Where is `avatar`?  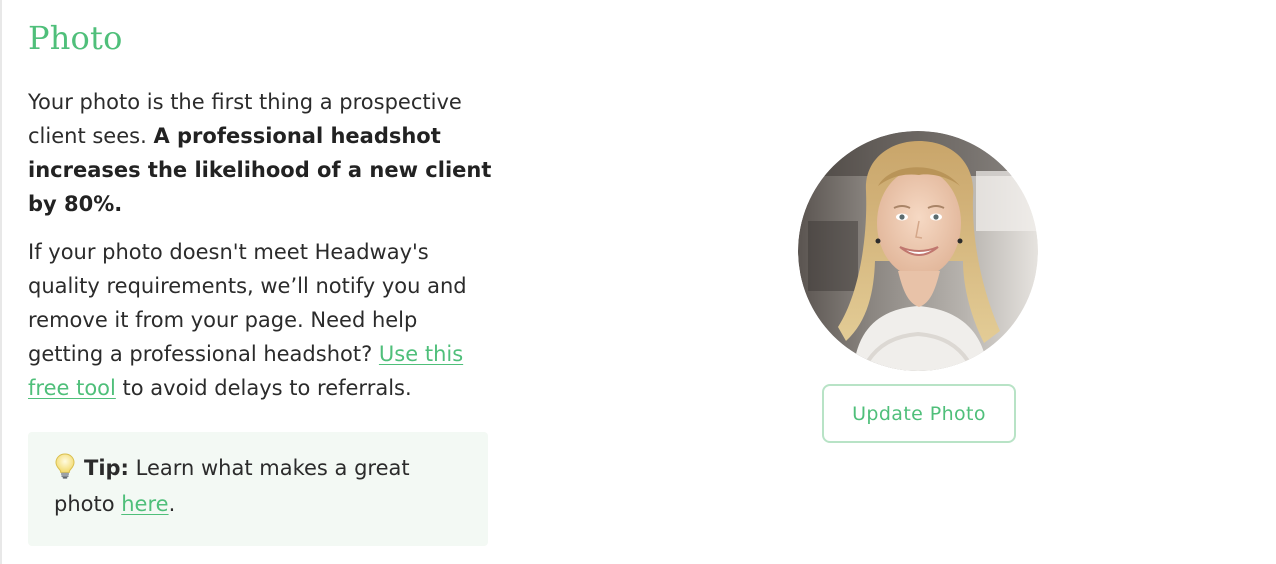
avatar is located at coordinates (918, 251).